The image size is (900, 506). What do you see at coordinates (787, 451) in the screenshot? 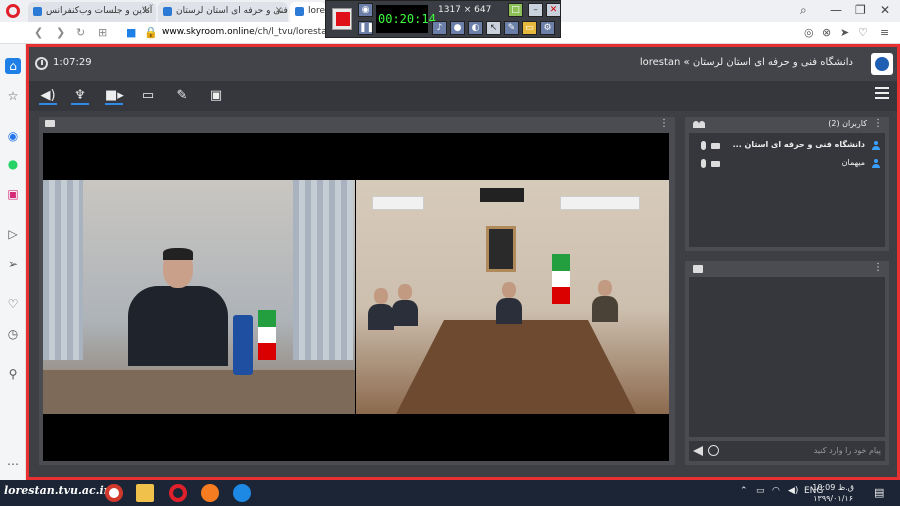
I see `chat-input: پیام خود را وارد کنید` at bounding box center [787, 451].